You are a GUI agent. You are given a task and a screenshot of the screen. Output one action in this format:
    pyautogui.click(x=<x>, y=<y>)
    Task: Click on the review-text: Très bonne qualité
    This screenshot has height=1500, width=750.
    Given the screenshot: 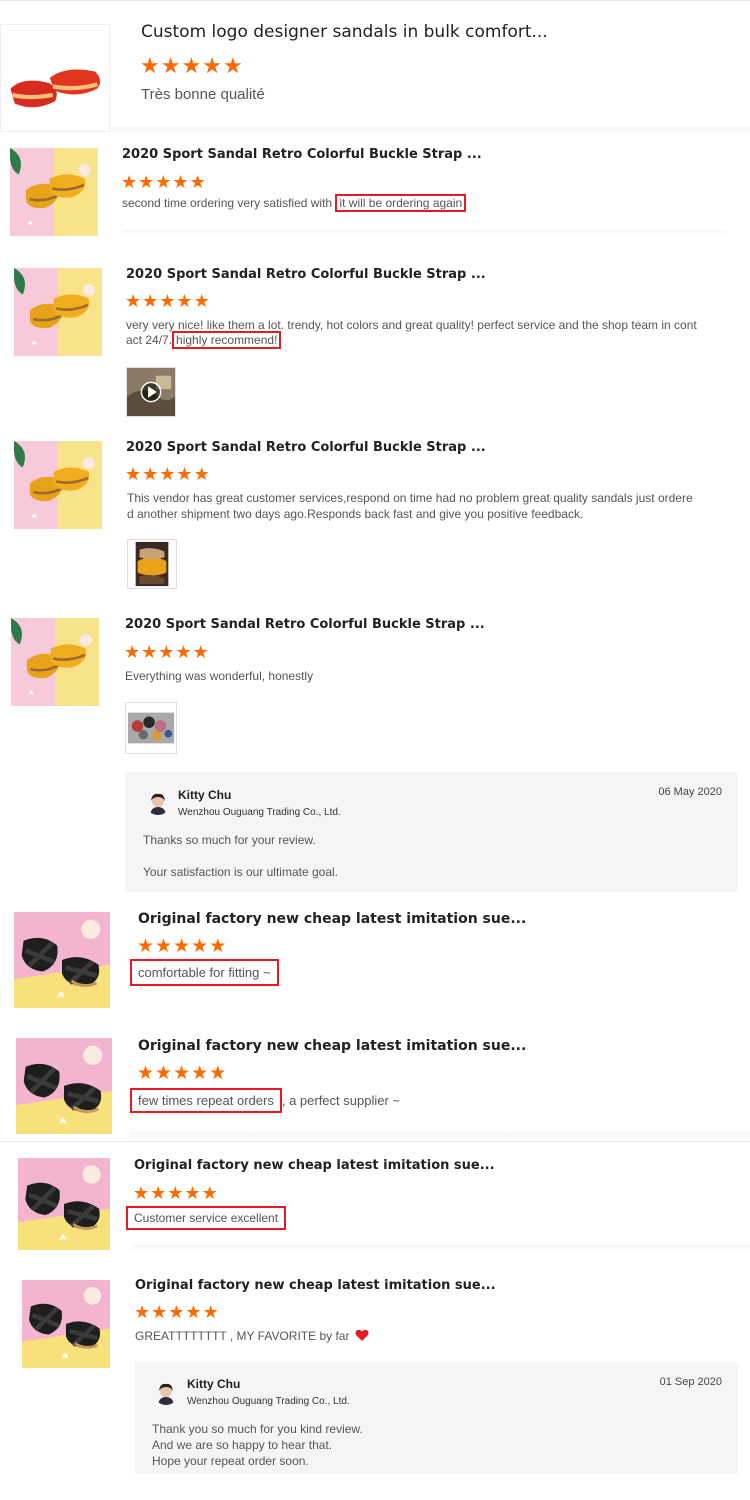 What is the action you would take?
    pyautogui.click(x=203, y=94)
    